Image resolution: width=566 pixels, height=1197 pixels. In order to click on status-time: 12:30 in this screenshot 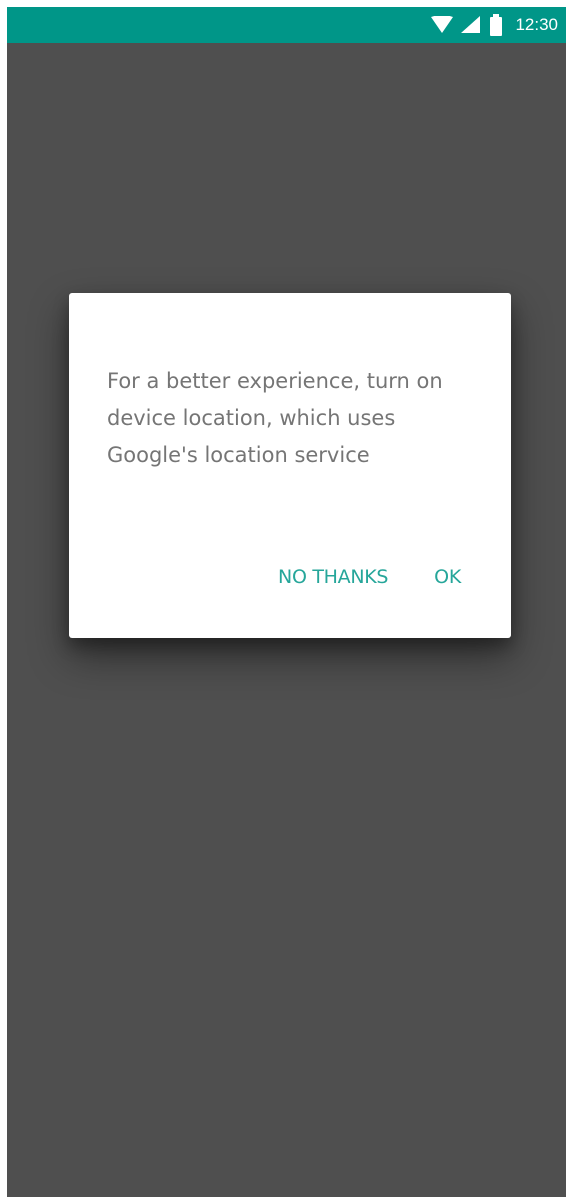, I will do `click(536, 24)`.